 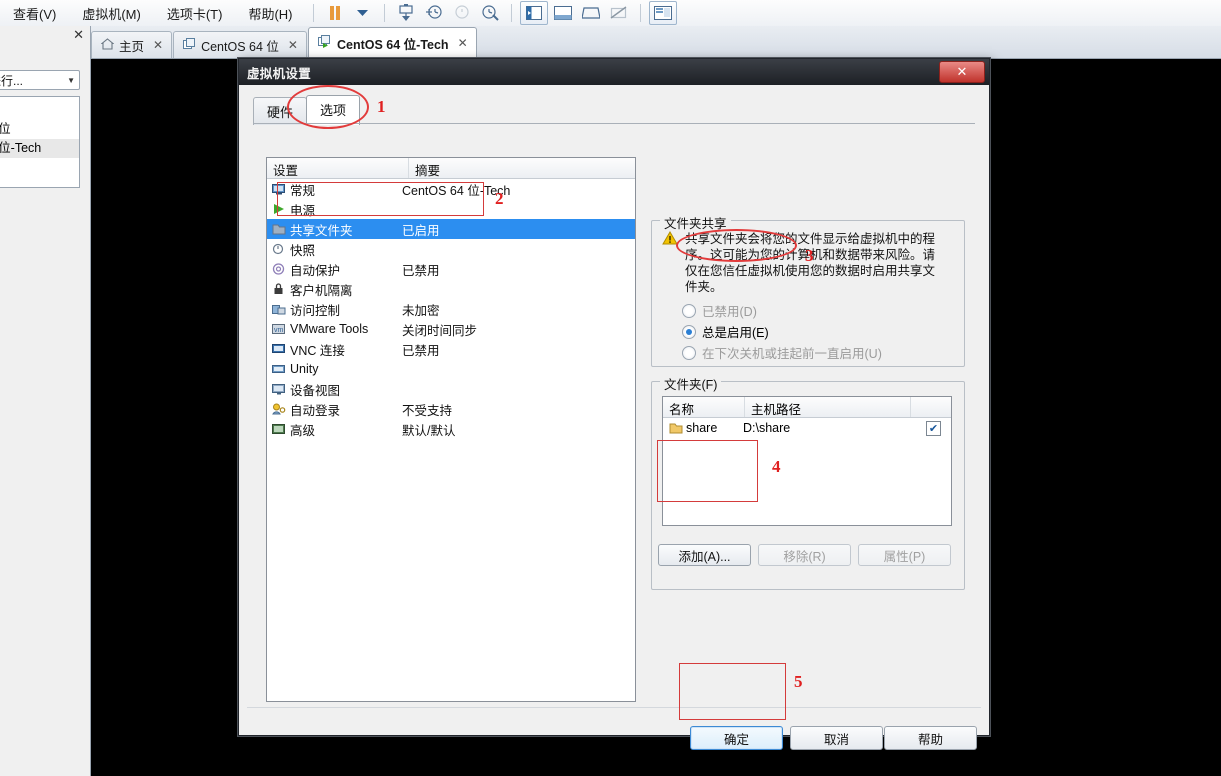 What do you see at coordinates (279, 249) in the screenshot?
I see `snapshot-icon` at bounding box center [279, 249].